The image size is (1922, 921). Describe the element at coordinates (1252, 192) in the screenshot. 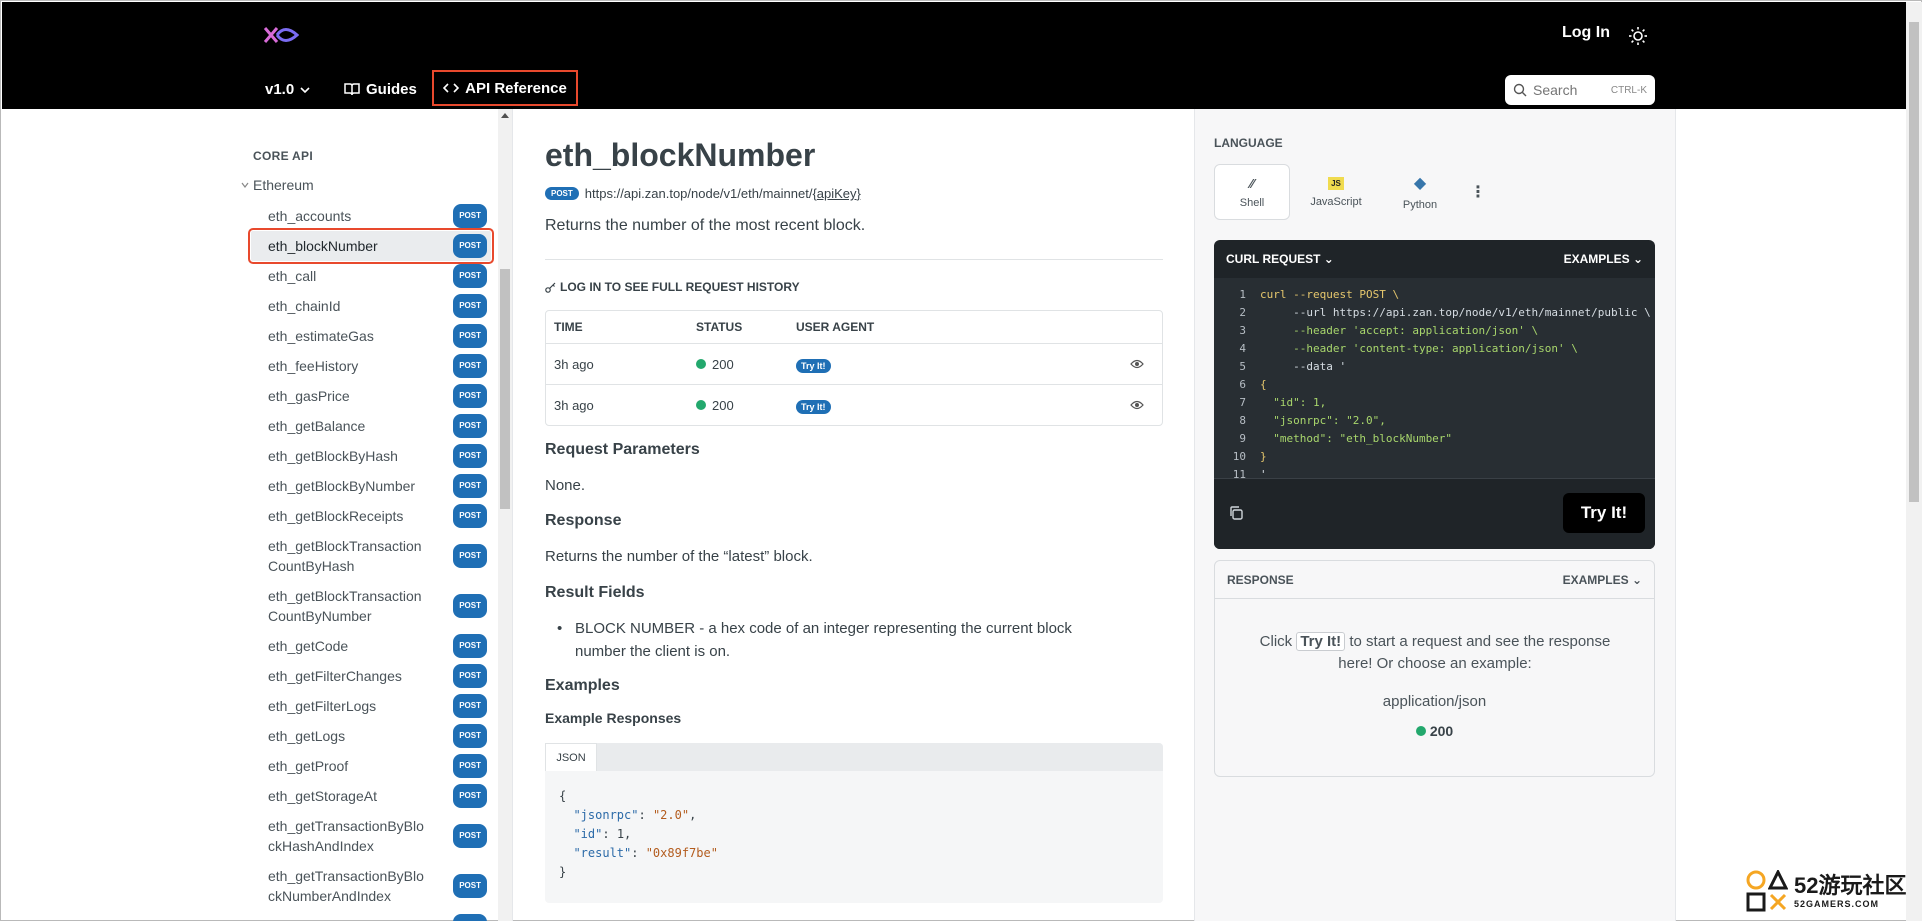

I see `lang-shell: ∕∕ Shell` at that location.